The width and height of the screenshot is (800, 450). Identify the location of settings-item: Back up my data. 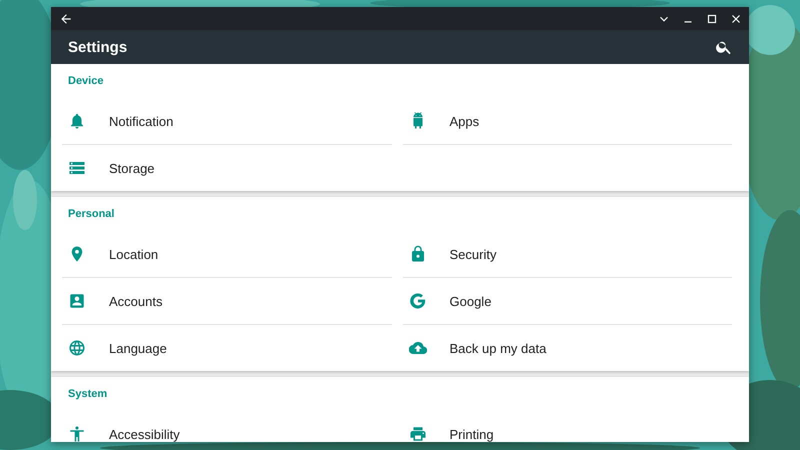
(567, 348).